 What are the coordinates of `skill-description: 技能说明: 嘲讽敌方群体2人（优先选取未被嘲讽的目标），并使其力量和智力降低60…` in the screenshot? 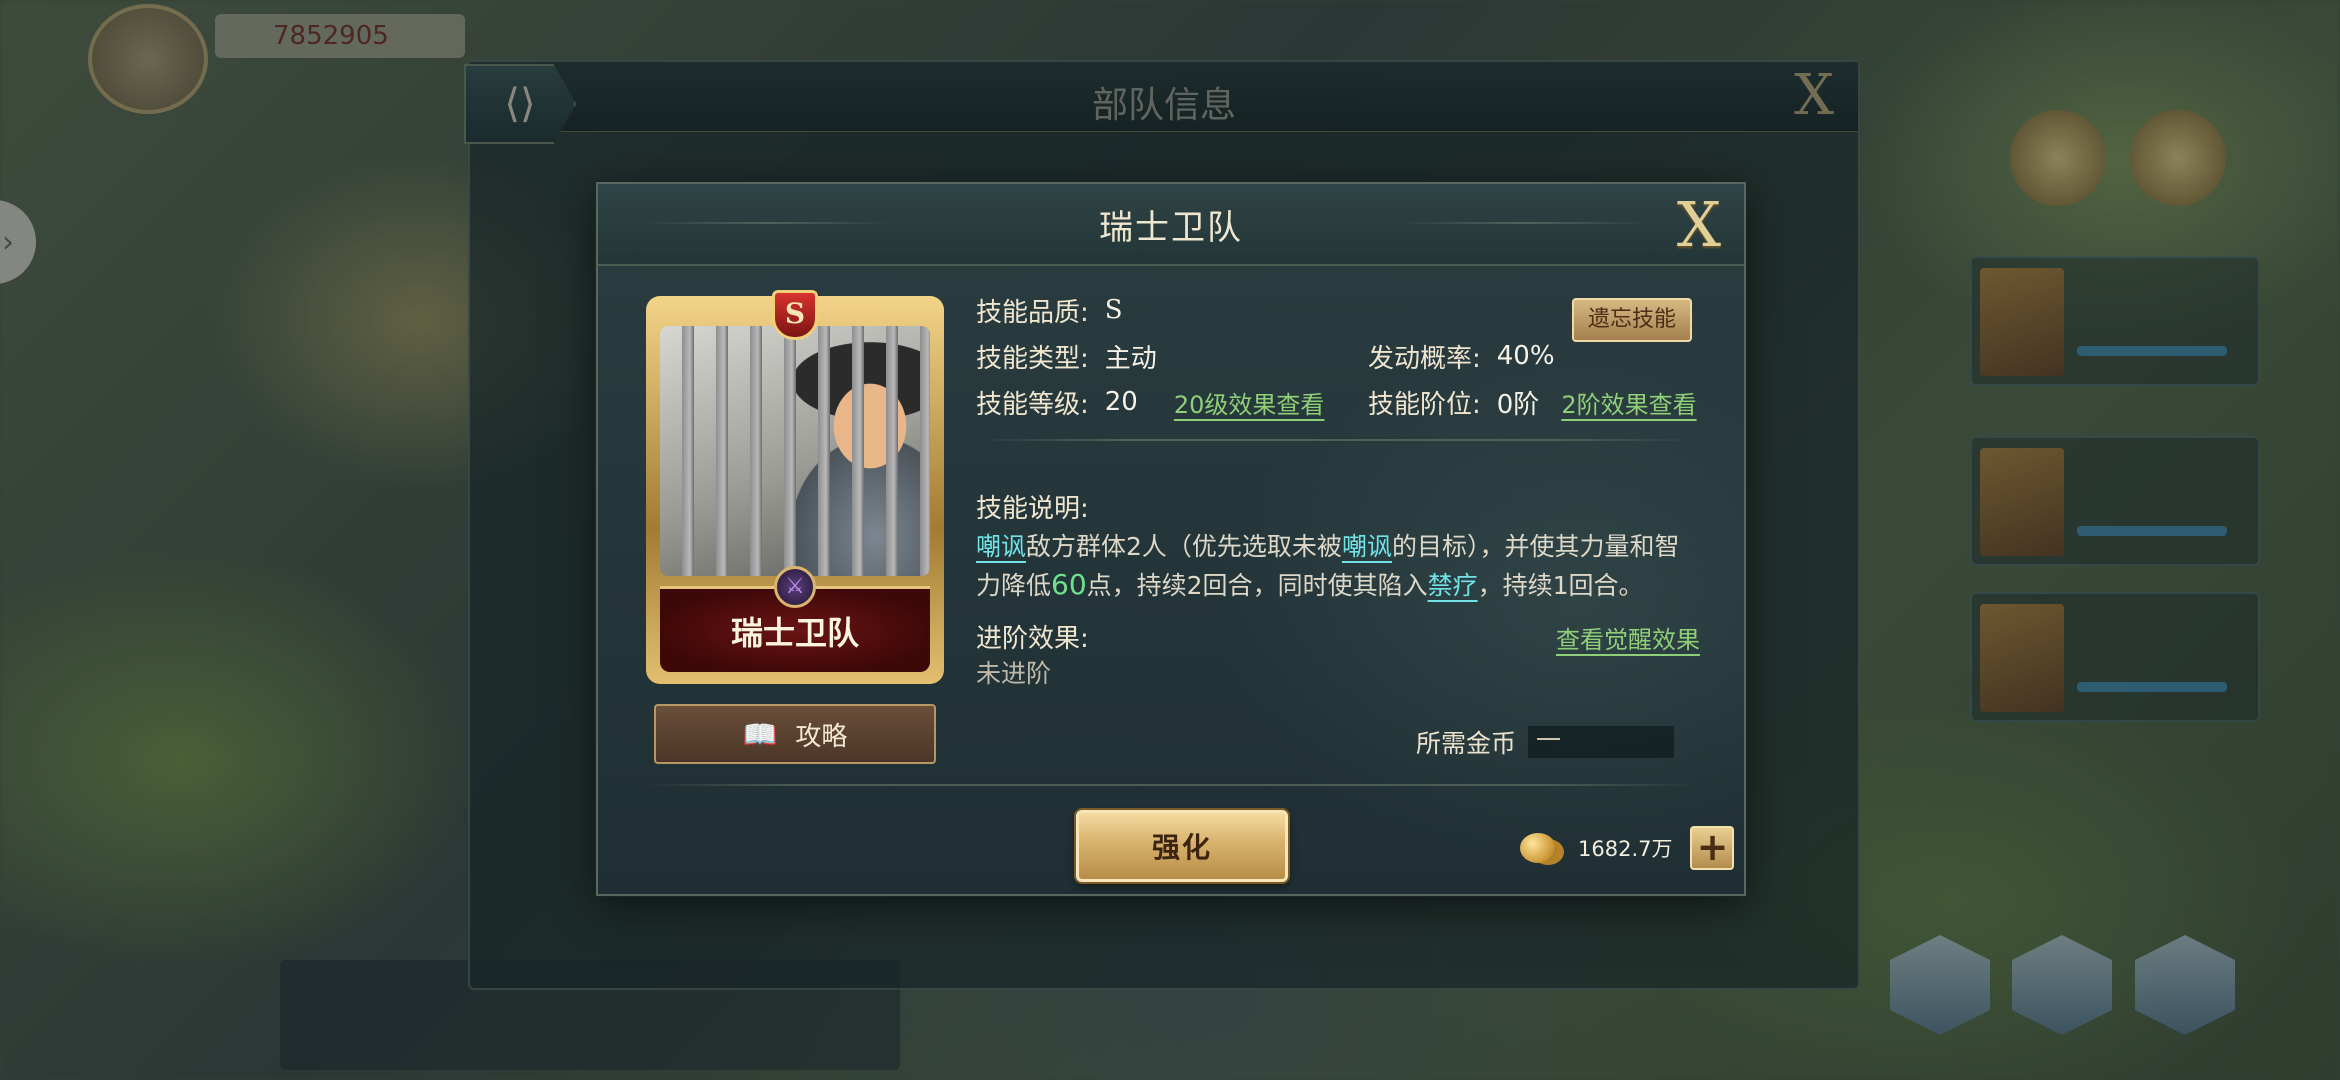 It's located at (1336, 547).